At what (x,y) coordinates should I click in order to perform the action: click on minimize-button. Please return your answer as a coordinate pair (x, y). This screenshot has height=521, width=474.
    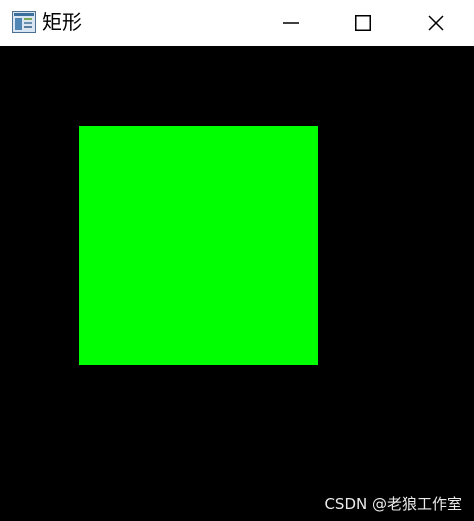
    Looking at the image, I should click on (291, 23).